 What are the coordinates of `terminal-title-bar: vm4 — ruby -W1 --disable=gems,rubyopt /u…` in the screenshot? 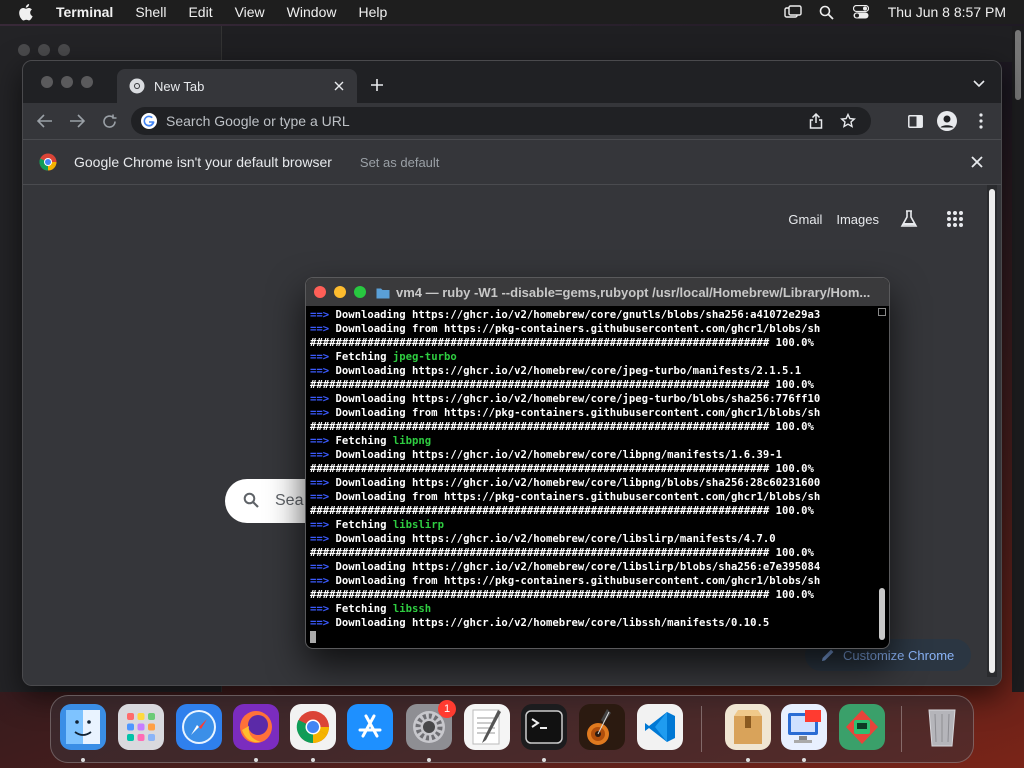 It's located at (597, 292).